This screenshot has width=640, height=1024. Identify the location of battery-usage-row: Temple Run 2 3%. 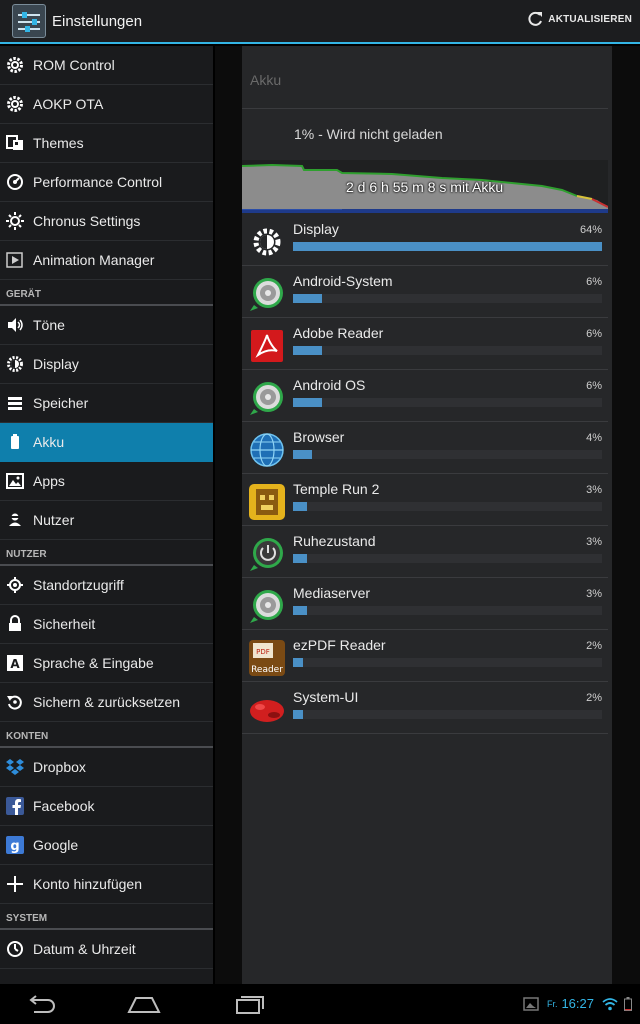
(425, 500).